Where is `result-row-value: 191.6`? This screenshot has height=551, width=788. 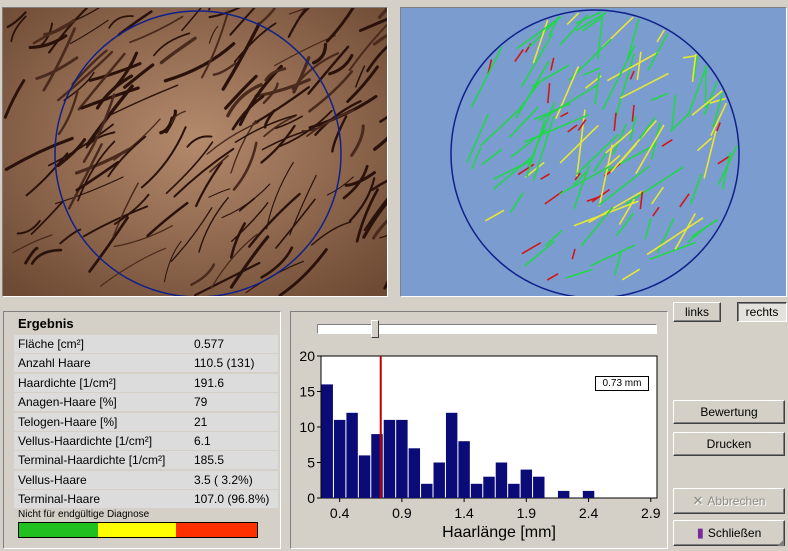 result-row-value: 191.6 is located at coordinates (209, 382).